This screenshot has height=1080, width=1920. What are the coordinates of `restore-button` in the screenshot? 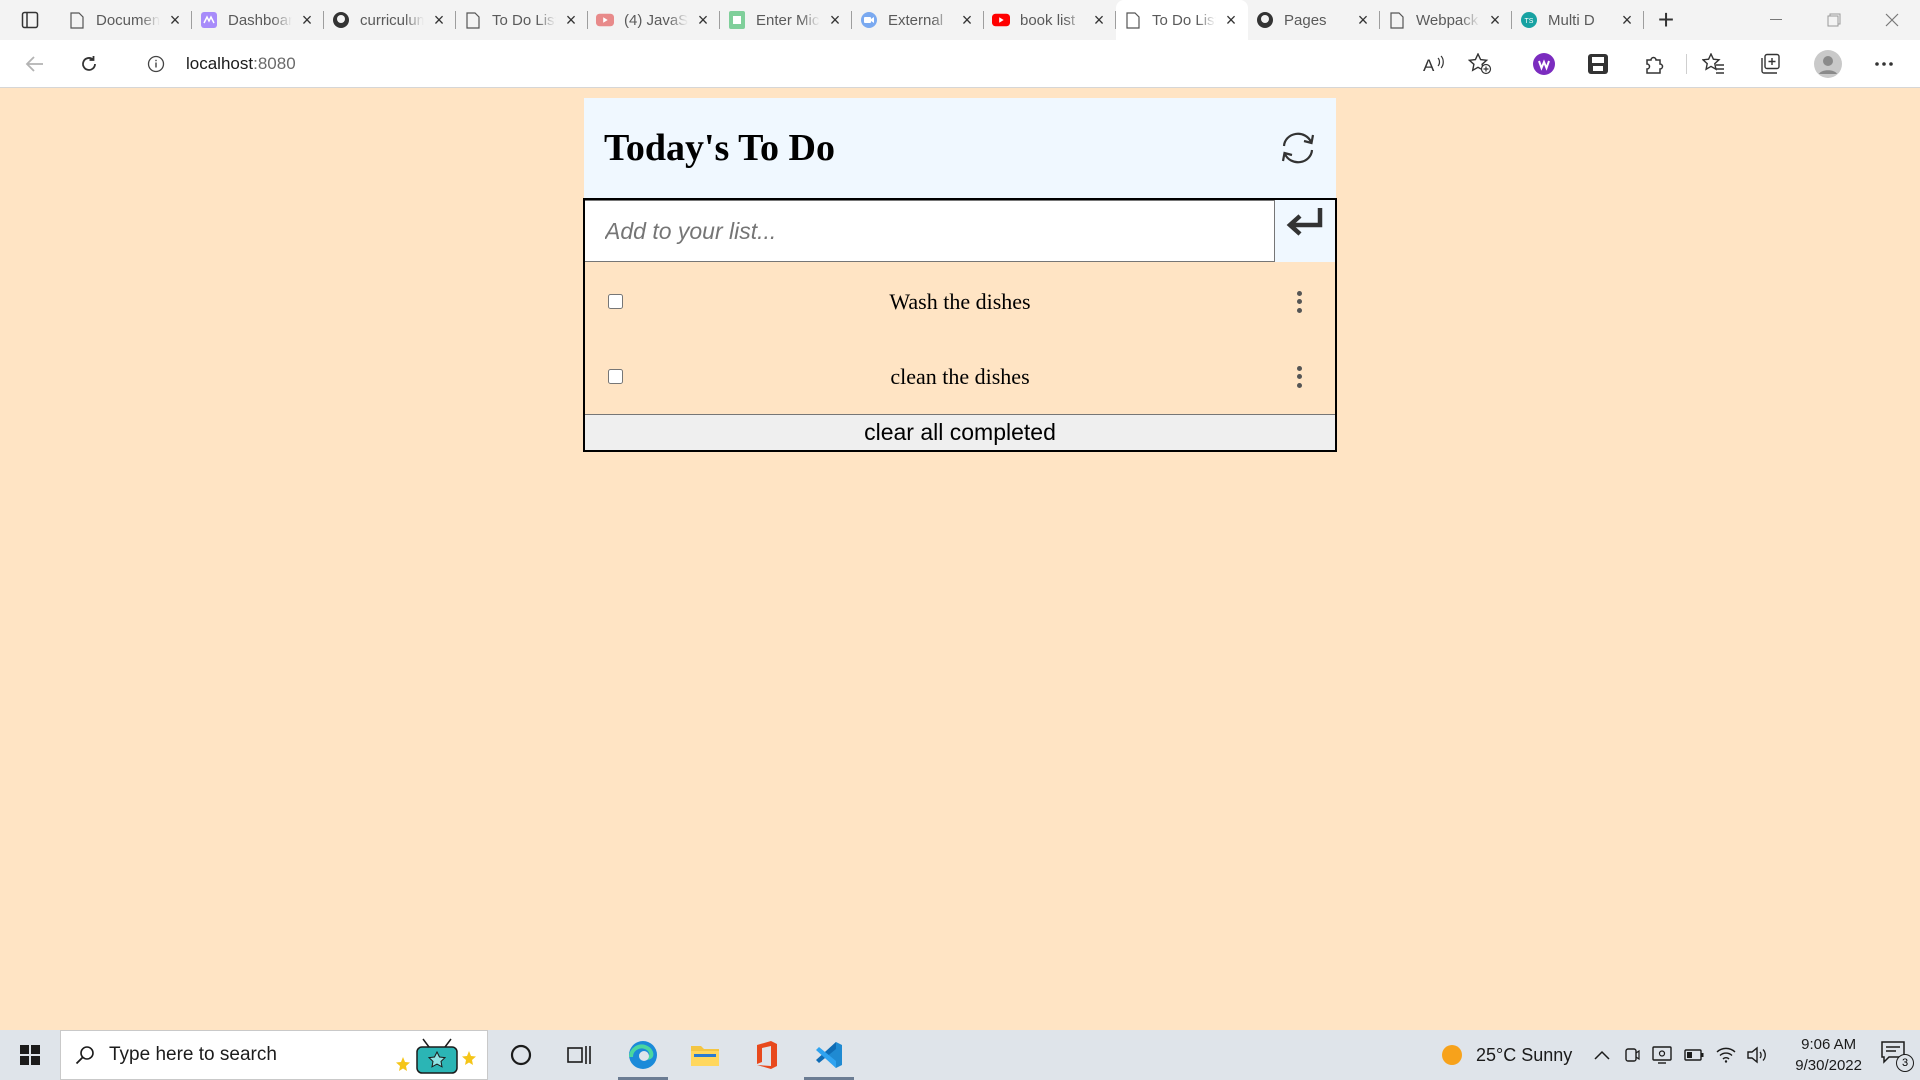 It's located at (1834, 20).